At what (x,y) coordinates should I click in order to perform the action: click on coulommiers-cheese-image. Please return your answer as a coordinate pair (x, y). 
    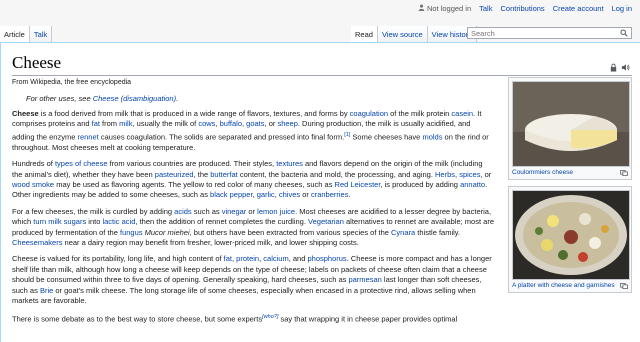
    Looking at the image, I should click on (571, 124).